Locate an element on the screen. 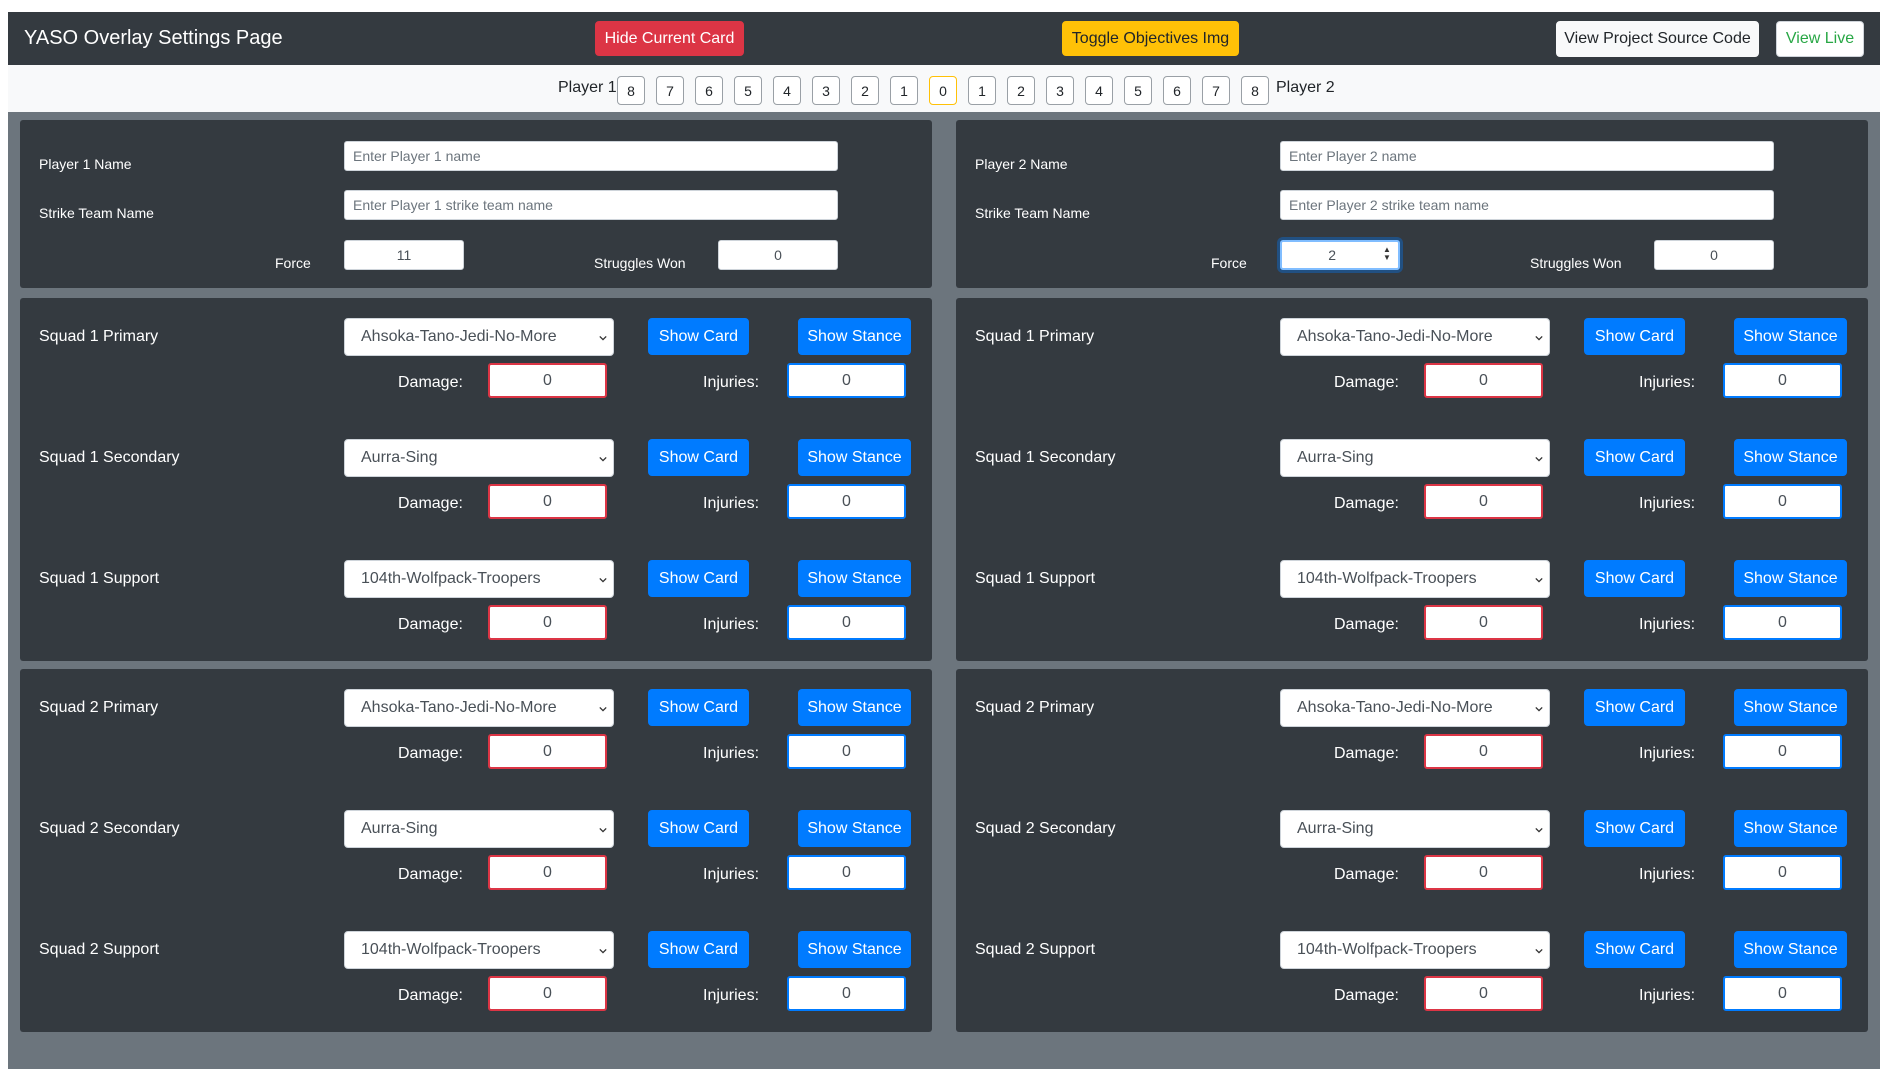  spinner-arrows-icon: ▲ ▼ is located at coordinates (1388, 254).